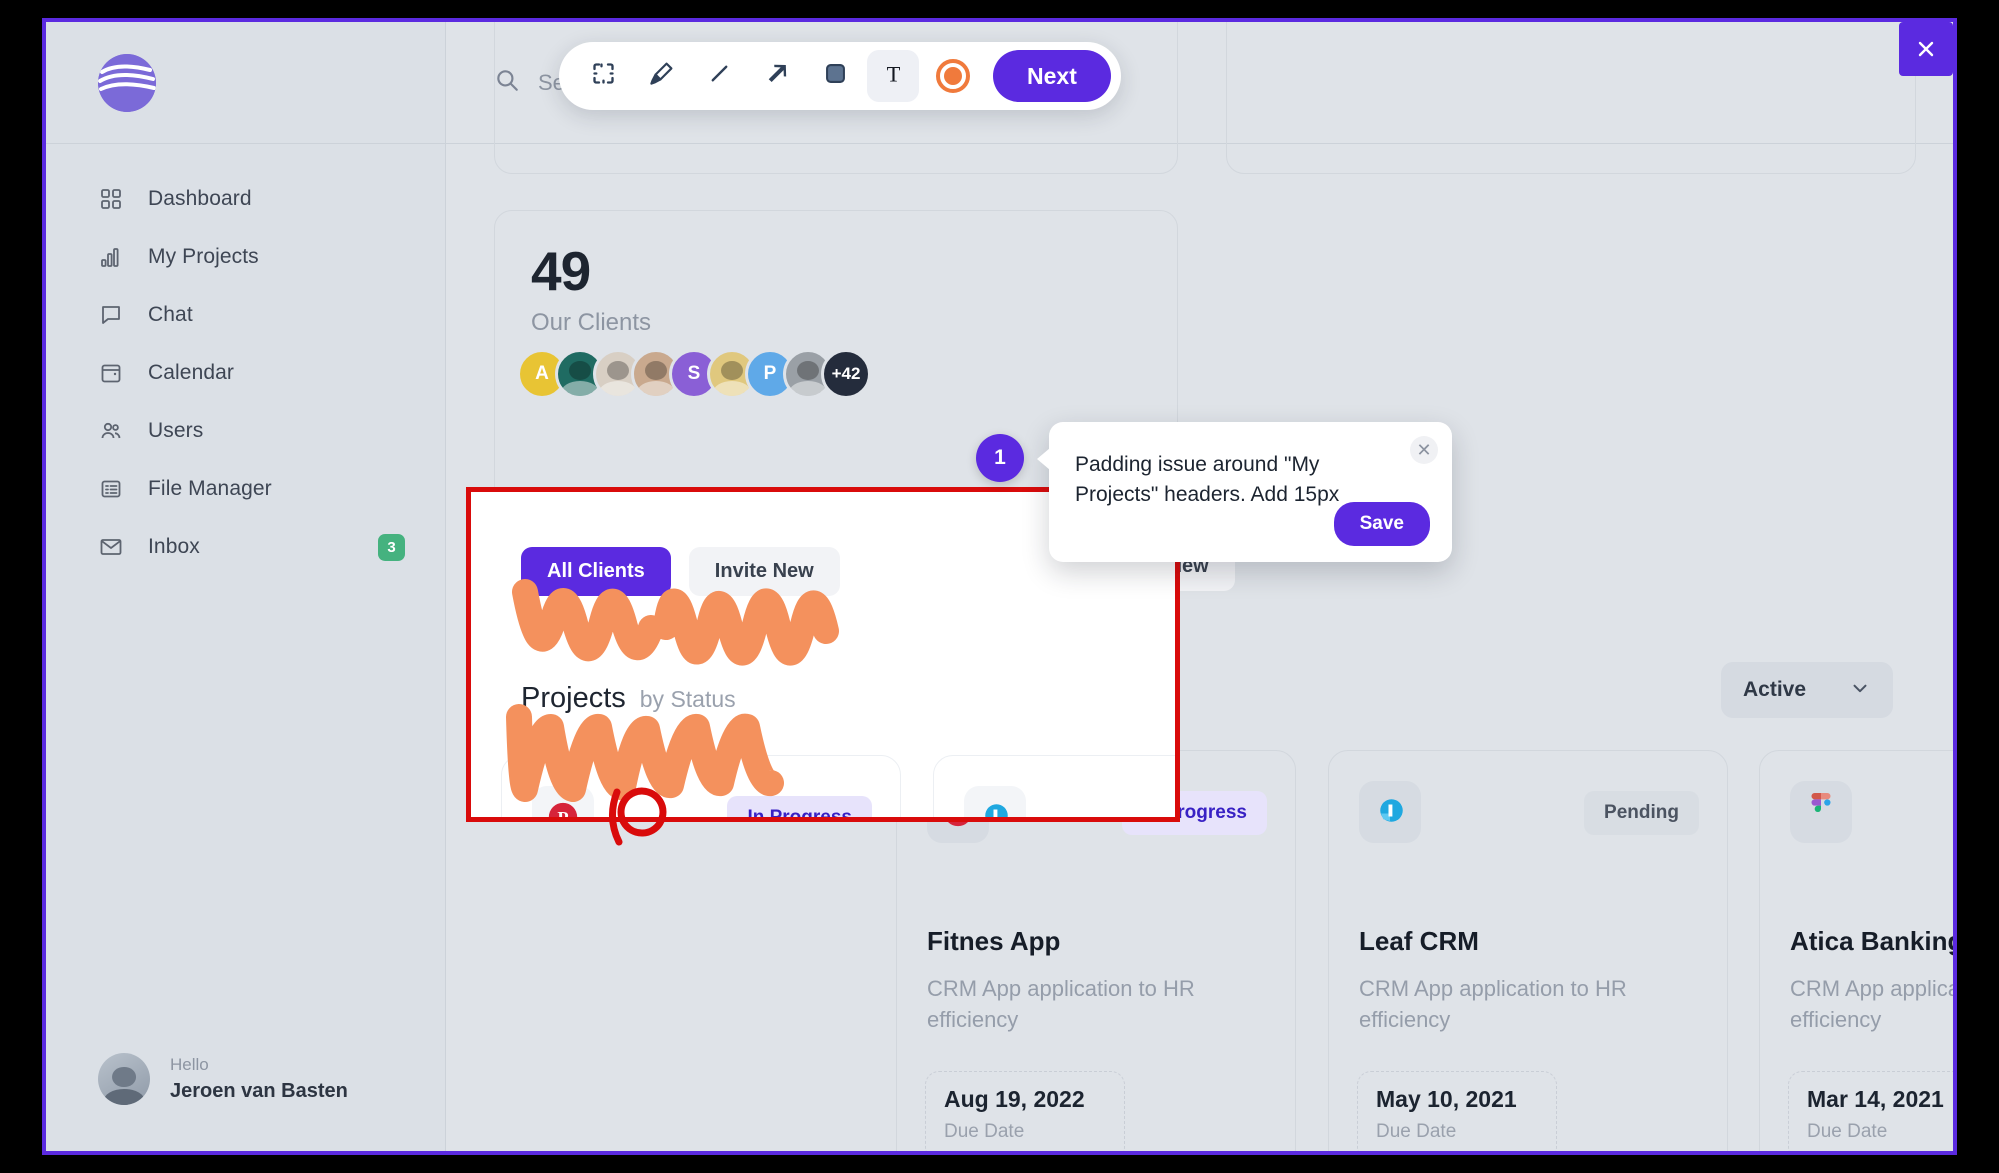  Describe the element at coordinates (127, 82) in the screenshot. I see `app-logo-icon` at that location.